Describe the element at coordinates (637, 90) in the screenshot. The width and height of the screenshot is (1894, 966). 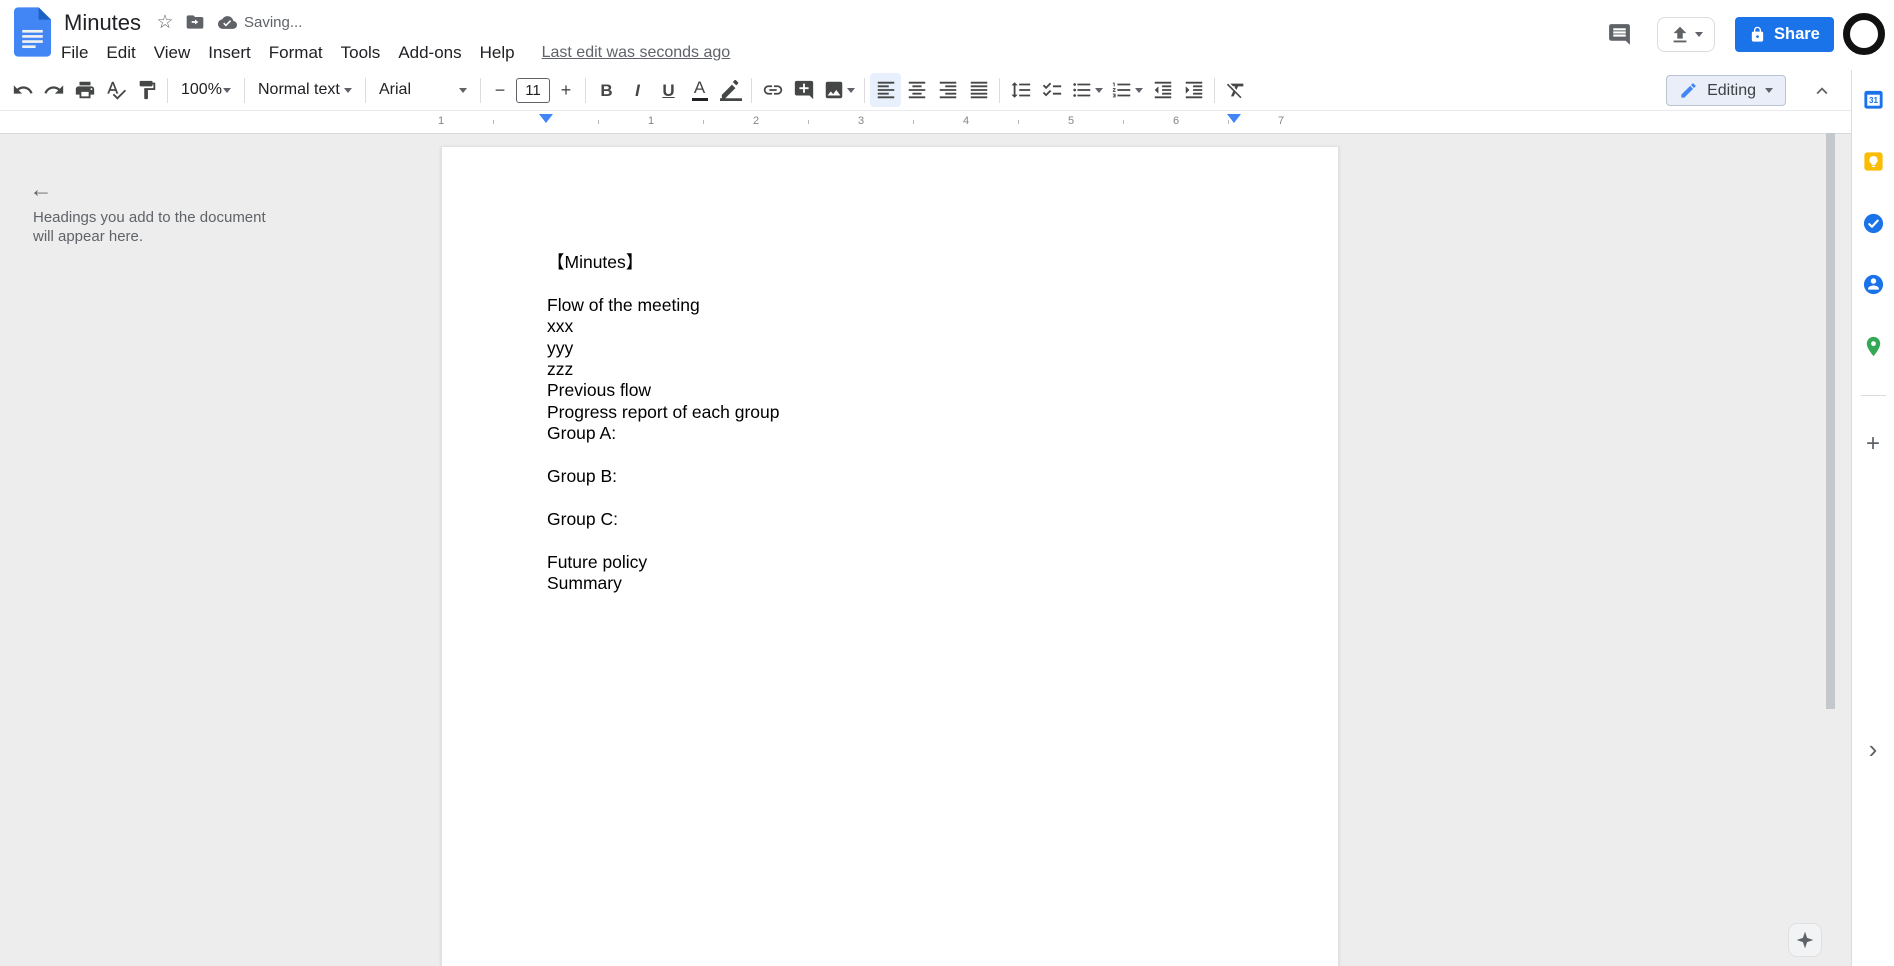
I see `italic-button: I` at that location.